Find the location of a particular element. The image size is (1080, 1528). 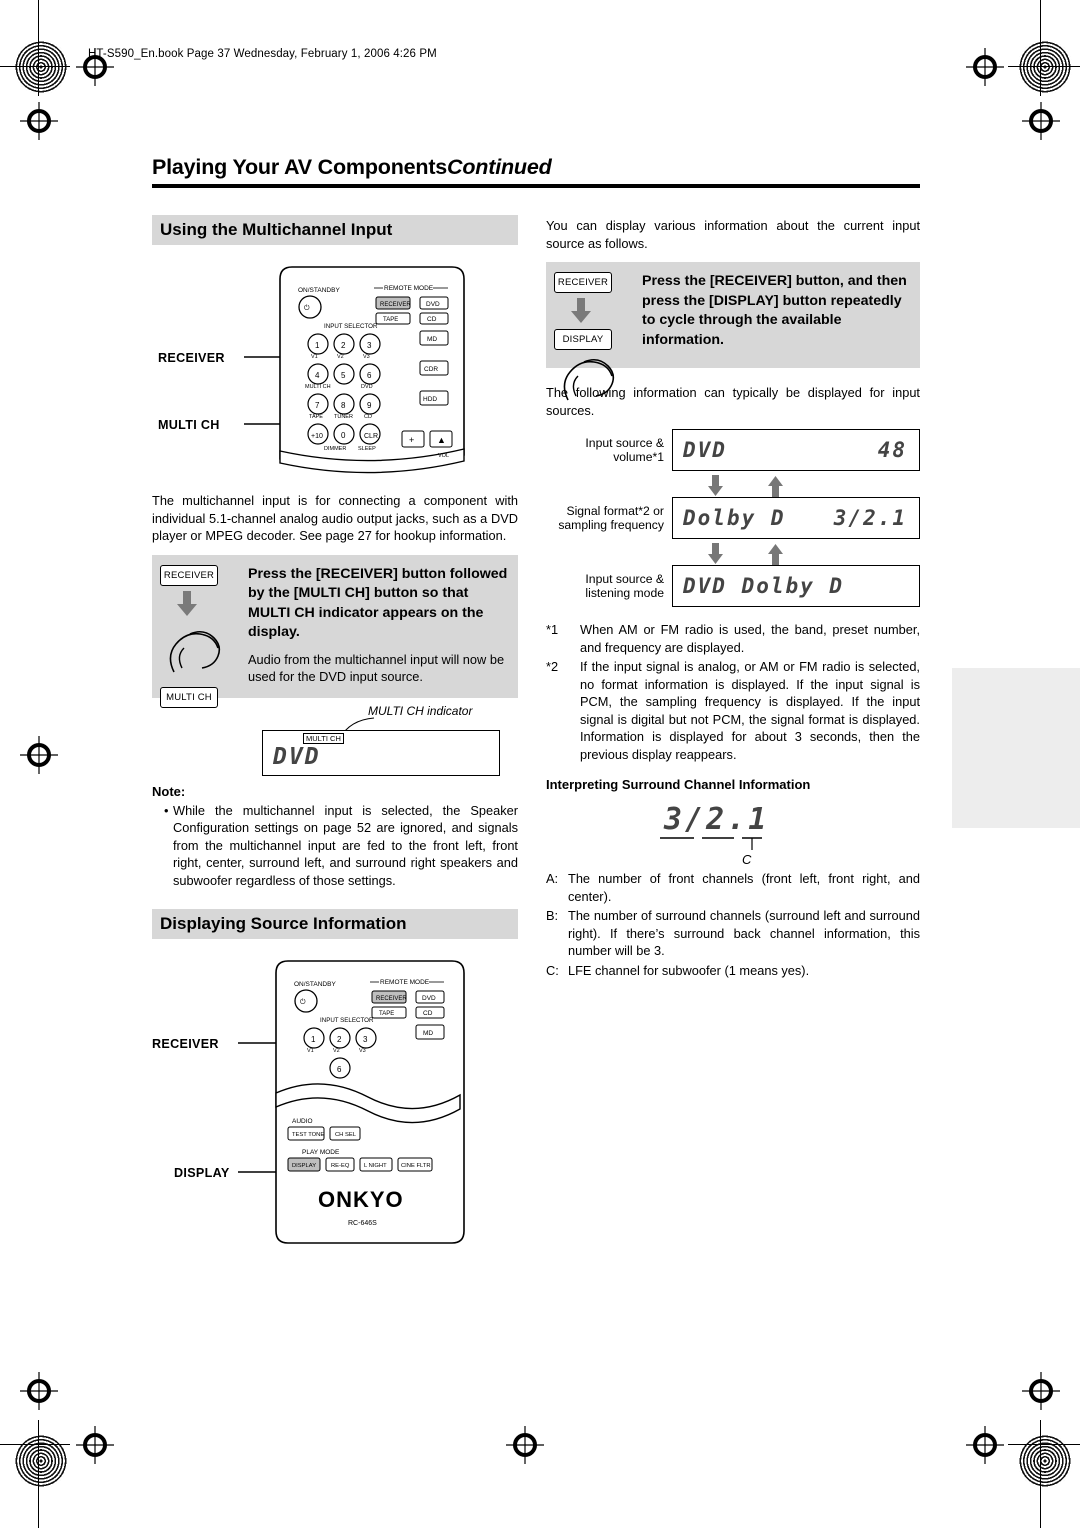

svg-text: 9 is located at coordinates (369, 405).